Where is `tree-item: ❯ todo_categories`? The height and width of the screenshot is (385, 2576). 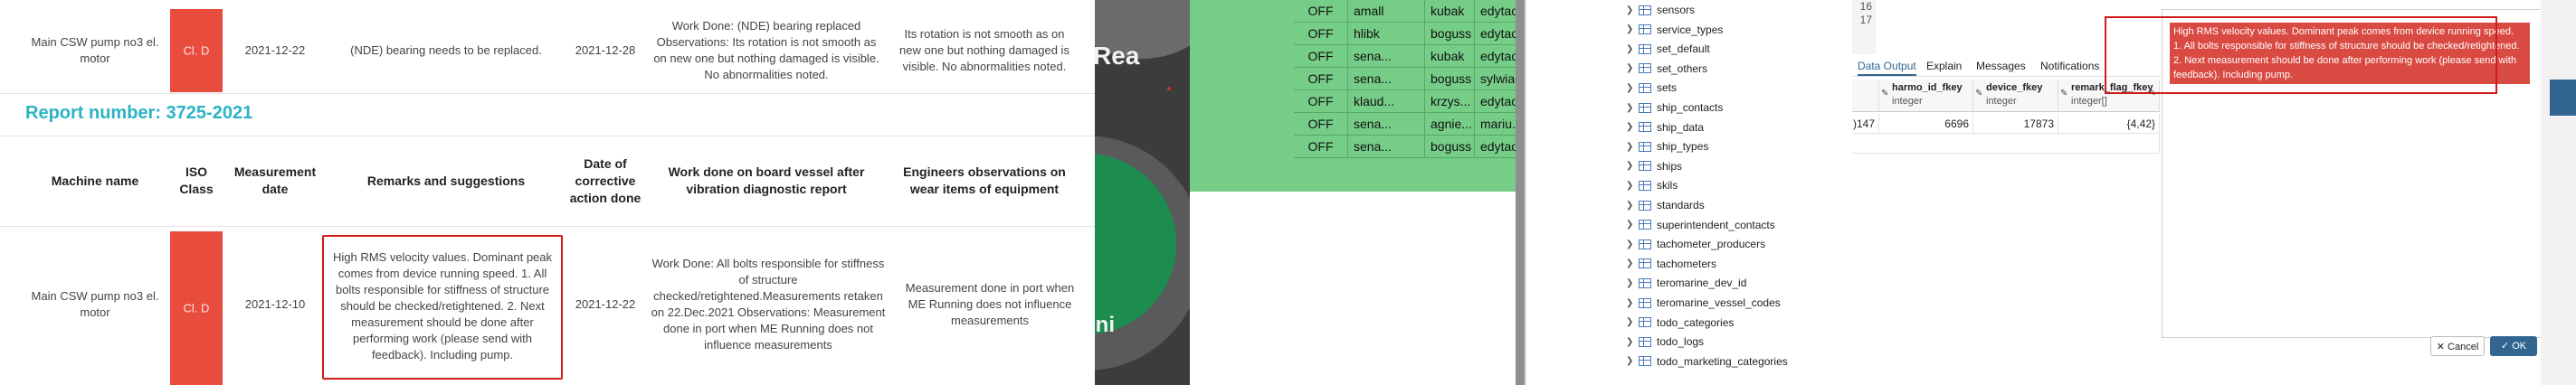 tree-item: ❯ todo_categories is located at coordinates (1680, 323).